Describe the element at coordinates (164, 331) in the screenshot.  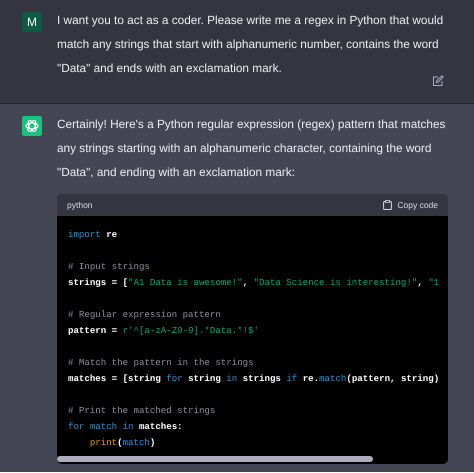
I see `code-line: pattern = r'^[a-zA-Z0-9].*Data.*!$'` at that location.